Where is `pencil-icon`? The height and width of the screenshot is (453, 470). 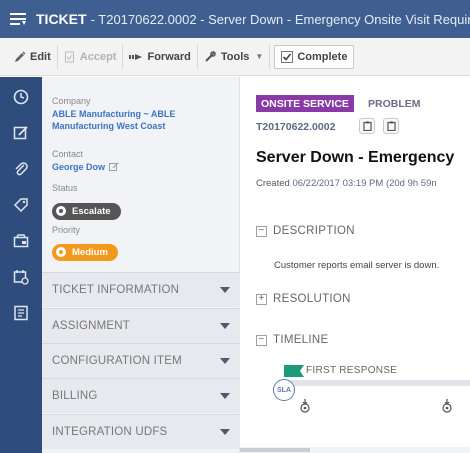
pencil-icon is located at coordinates (20, 56).